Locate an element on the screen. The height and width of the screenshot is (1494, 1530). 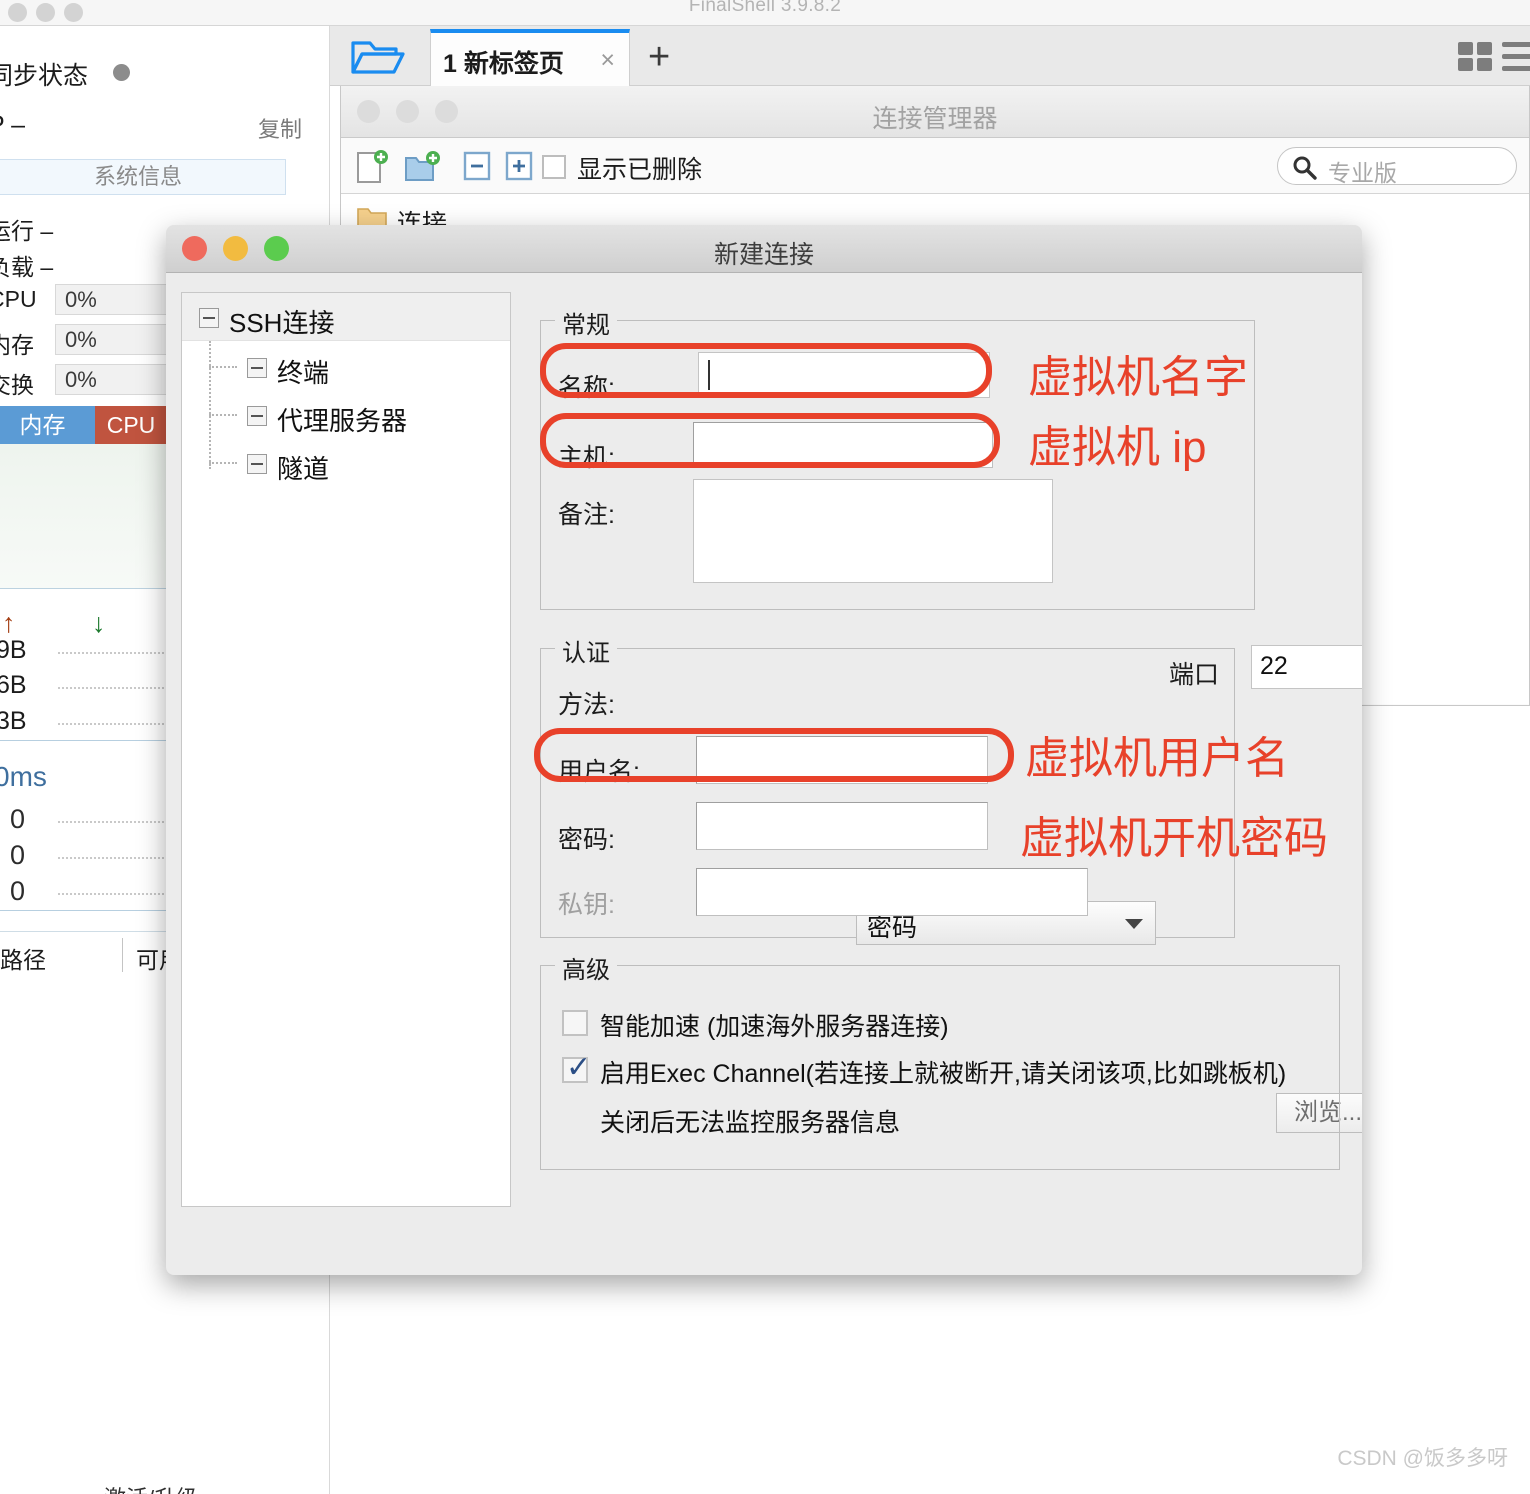
exec-channel-note: 关闭后无法监控服务器信息 is located at coordinates (750, 1123).